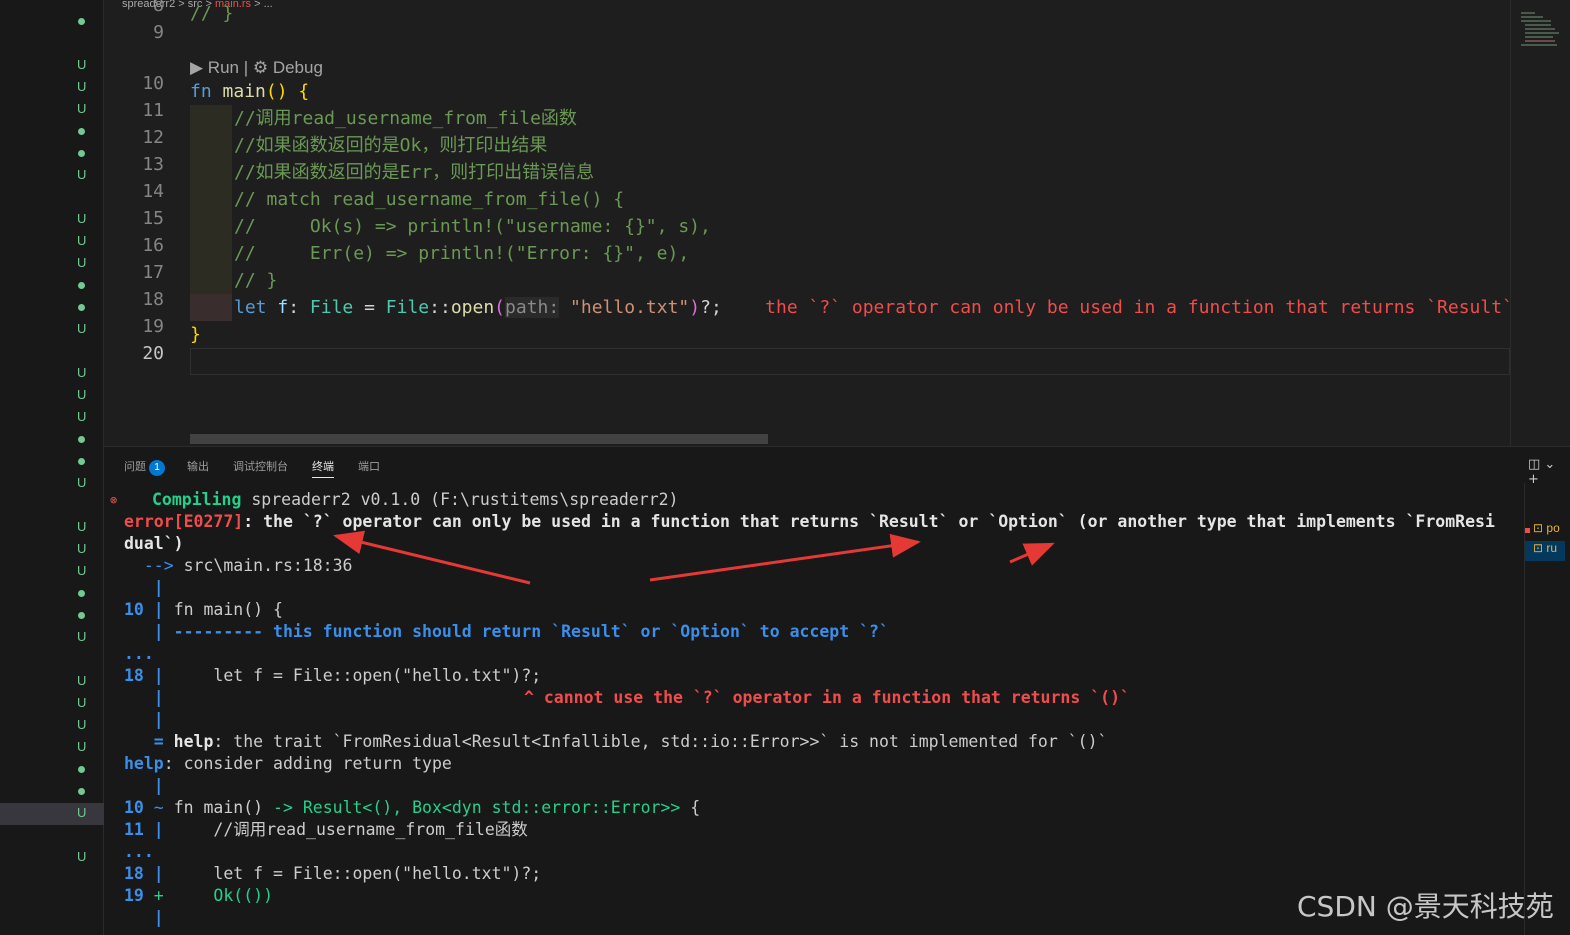 The image size is (1570, 935). I want to click on tab-ports: 端口, so click(369, 466).